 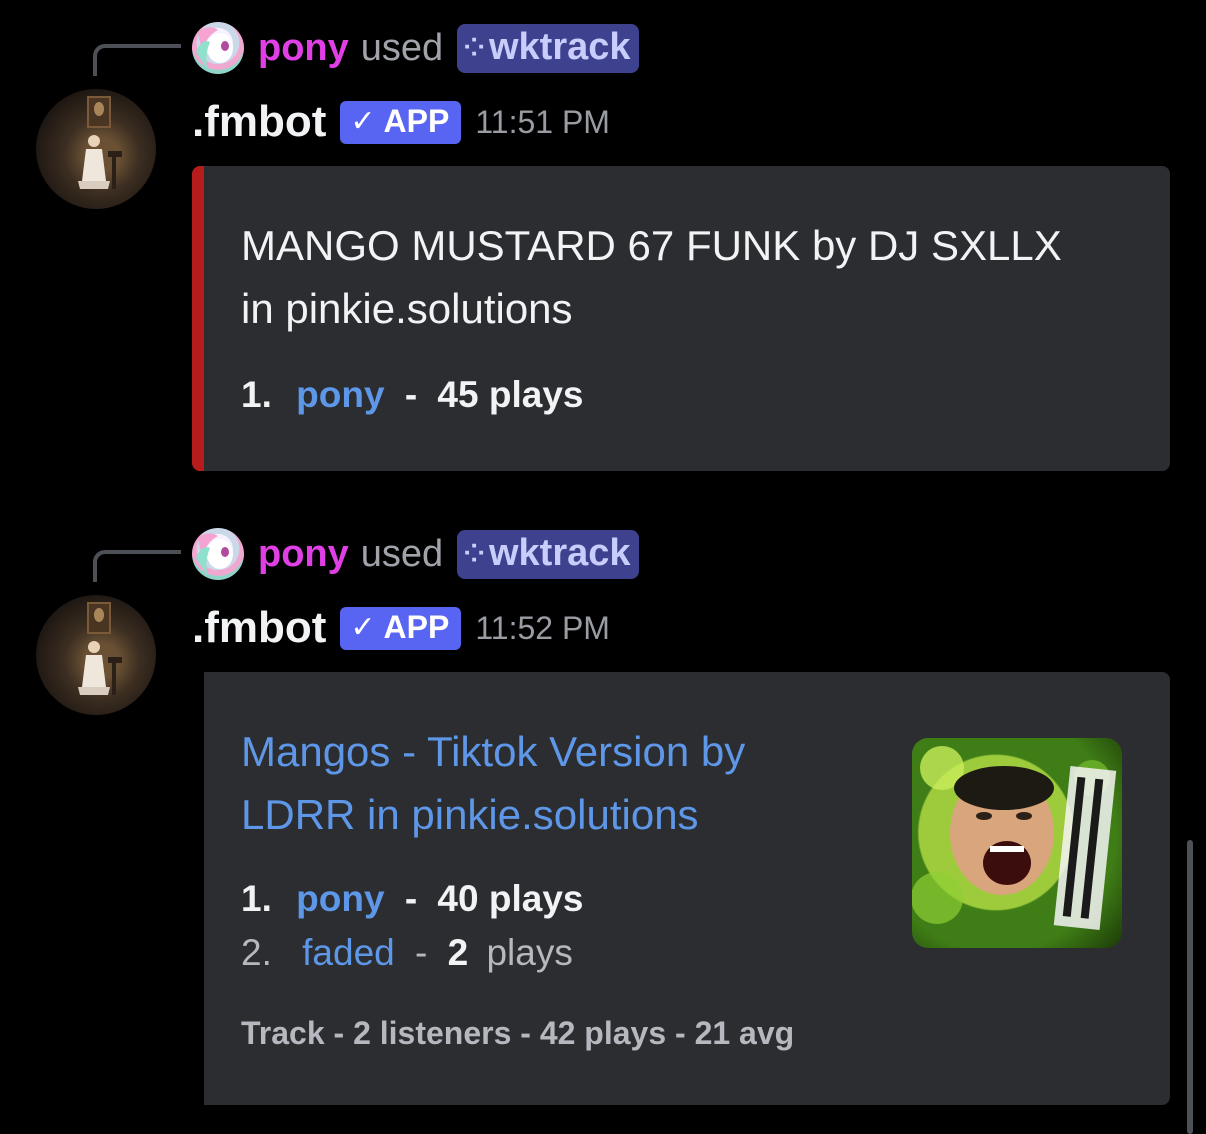 I want to click on rank-plays: 45 plays, so click(x=510, y=394).